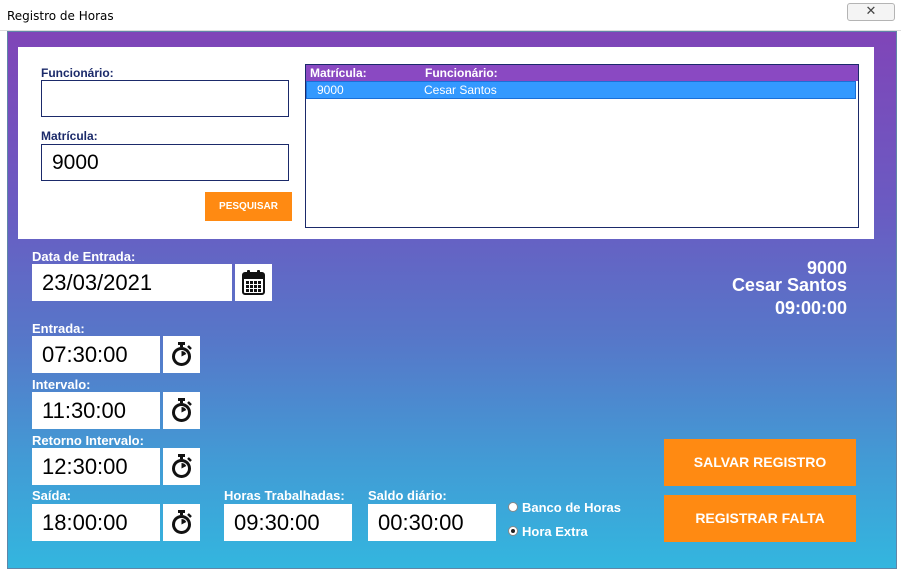 This screenshot has width=901, height=573. Describe the element at coordinates (253, 282) in the screenshot. I see `date-picker-button` at that location.